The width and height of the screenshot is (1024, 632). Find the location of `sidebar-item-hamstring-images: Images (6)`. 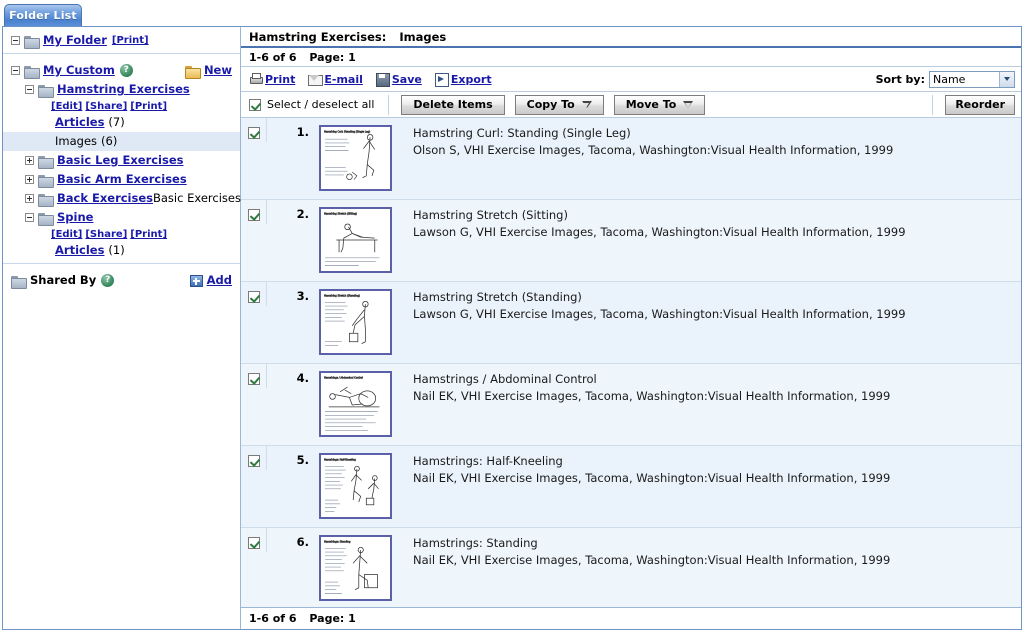

sidebar-item-hamstring-images: Images (6) is located at coordinates (121, 141).